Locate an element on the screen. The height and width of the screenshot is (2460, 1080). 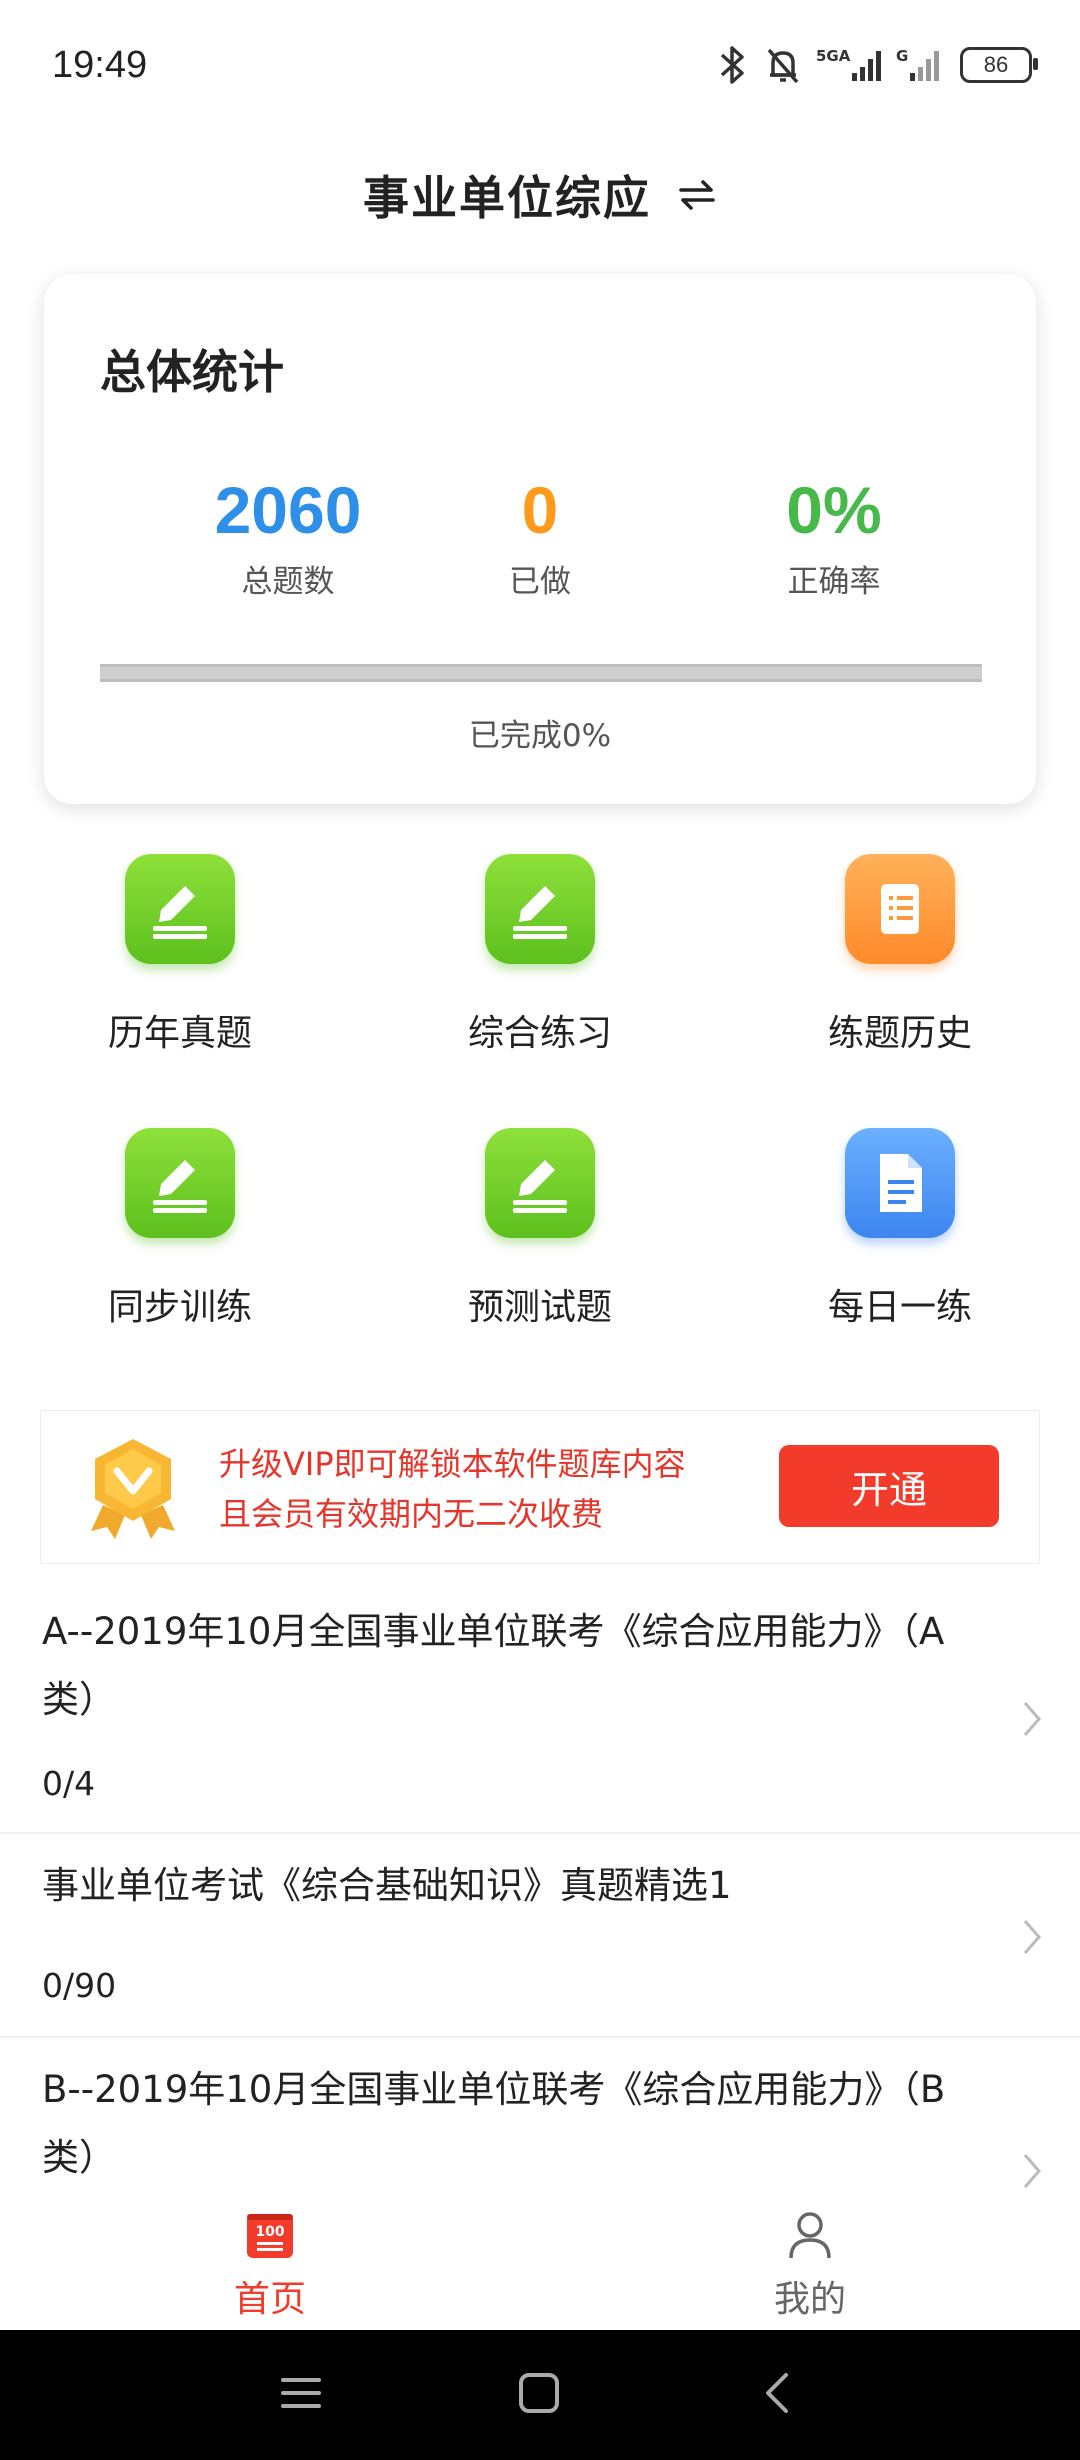
status-time: 19:49 is located at coordinates (100, 65).